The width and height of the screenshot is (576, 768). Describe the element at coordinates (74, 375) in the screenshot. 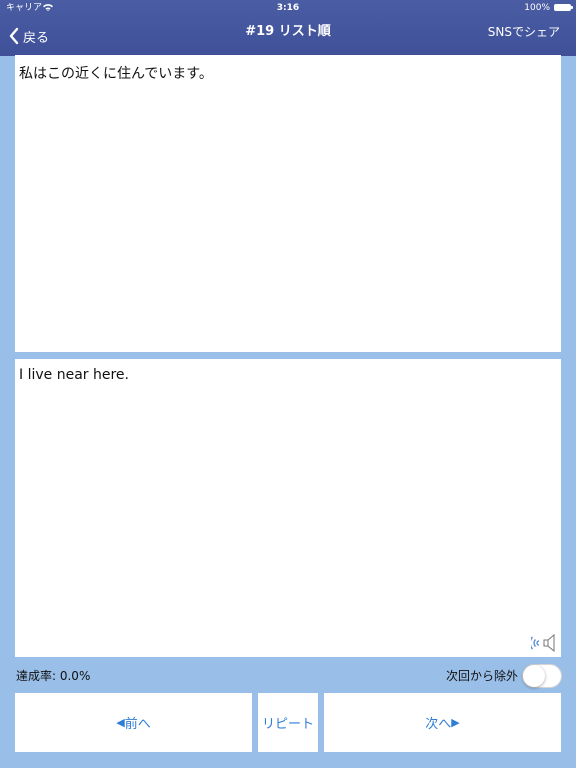

I see `english-sentence-text: I live near here.` at that location.